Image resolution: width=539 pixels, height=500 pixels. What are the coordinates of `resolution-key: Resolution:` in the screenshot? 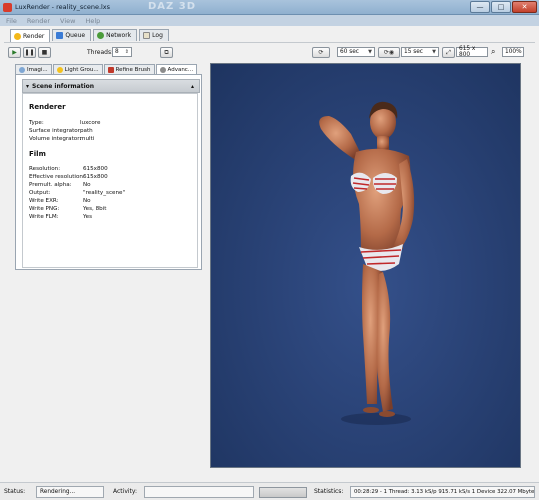 It's located at (45, 169).